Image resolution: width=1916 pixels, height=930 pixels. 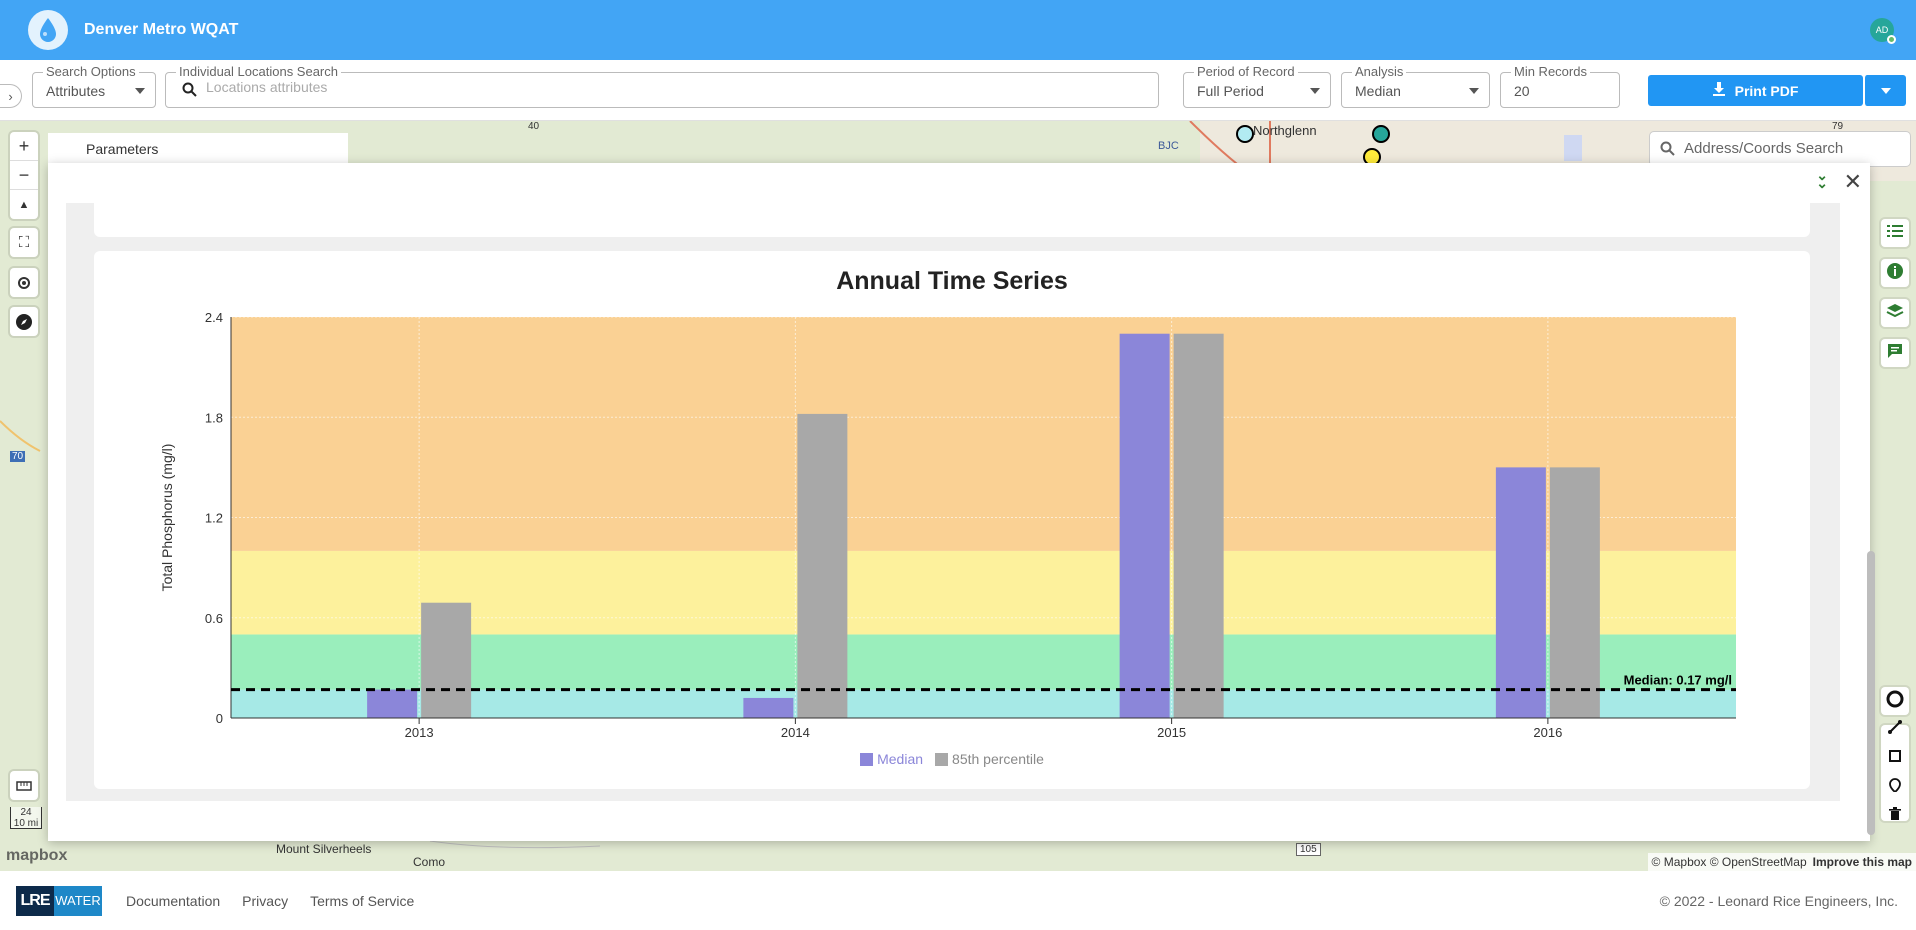 What do you see at coordinates (35, 900) in the screenshot?
I see `lre-logo-mark: LRE` at bounding box center [35, 900].